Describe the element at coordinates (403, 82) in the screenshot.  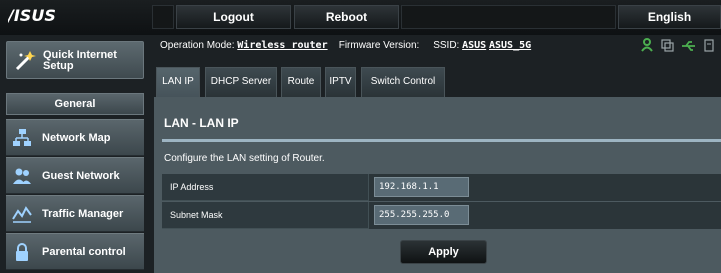
I see `tab-switch-control: Switch Control` at that location.